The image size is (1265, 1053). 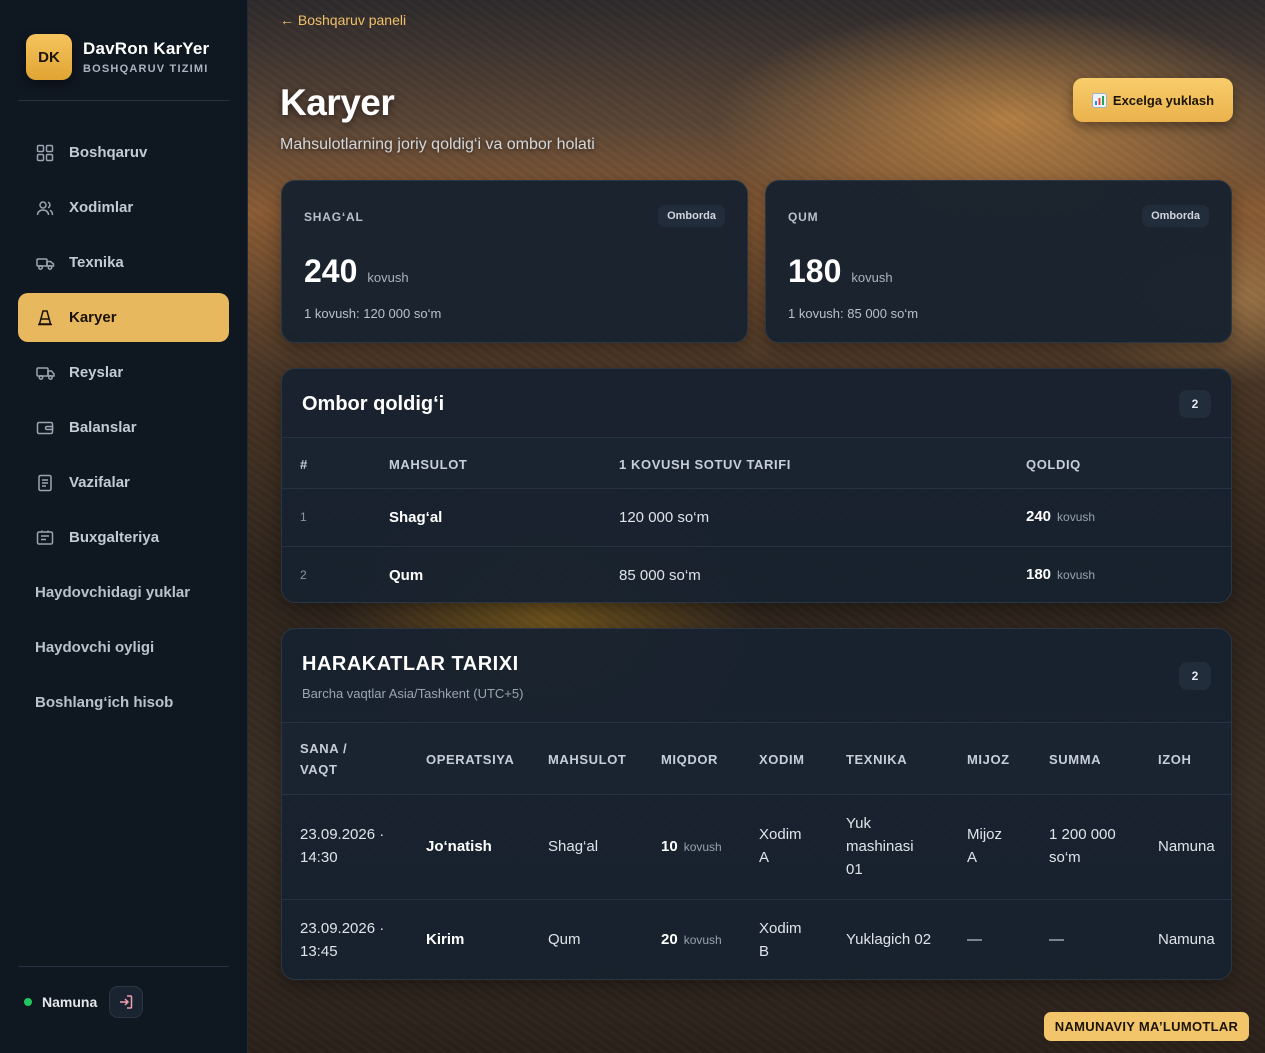 I want to click on column-header-employee: XODIM, so click(x=782, y=759).